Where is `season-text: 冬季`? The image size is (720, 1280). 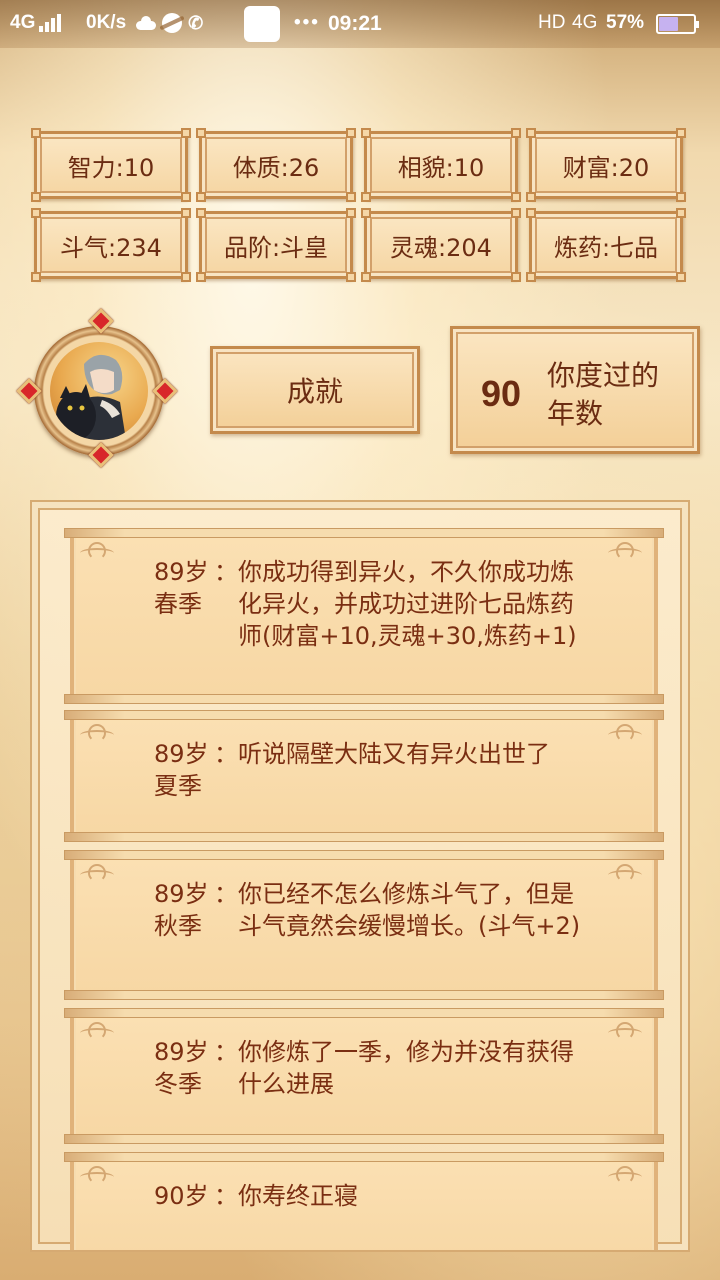
season-text: 冬季 is located at coordinates (178, 1084).